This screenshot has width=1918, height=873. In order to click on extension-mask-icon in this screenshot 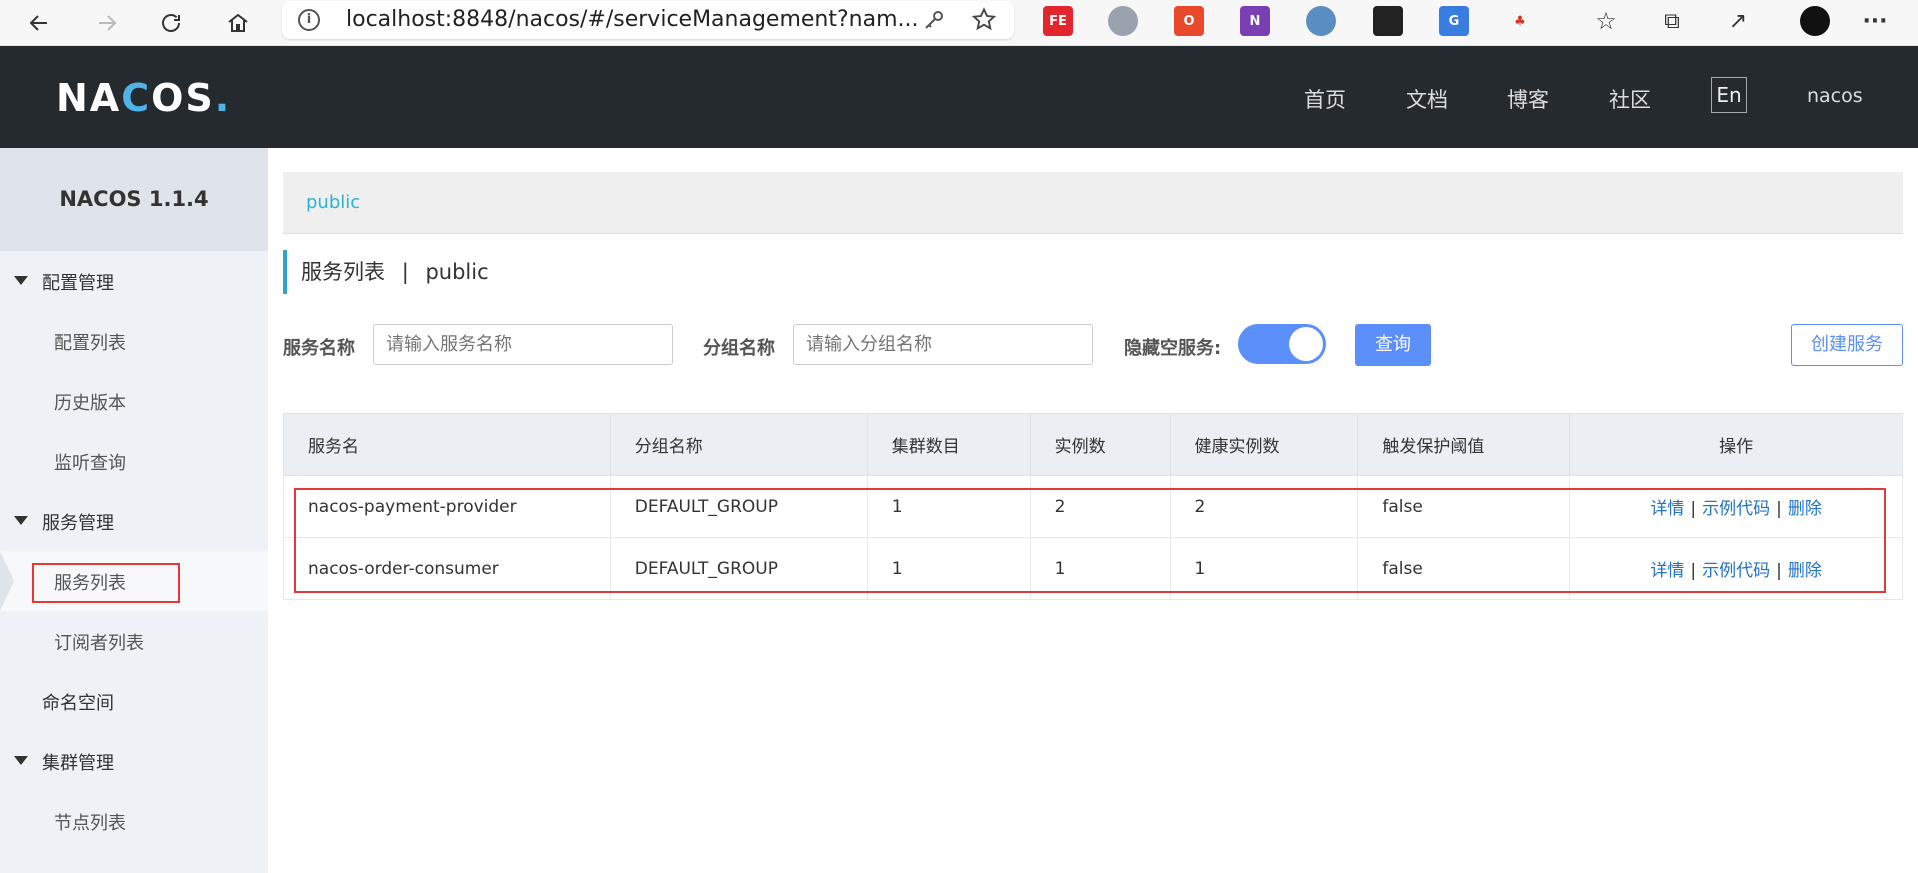, I will do `click(1388, 21)`.